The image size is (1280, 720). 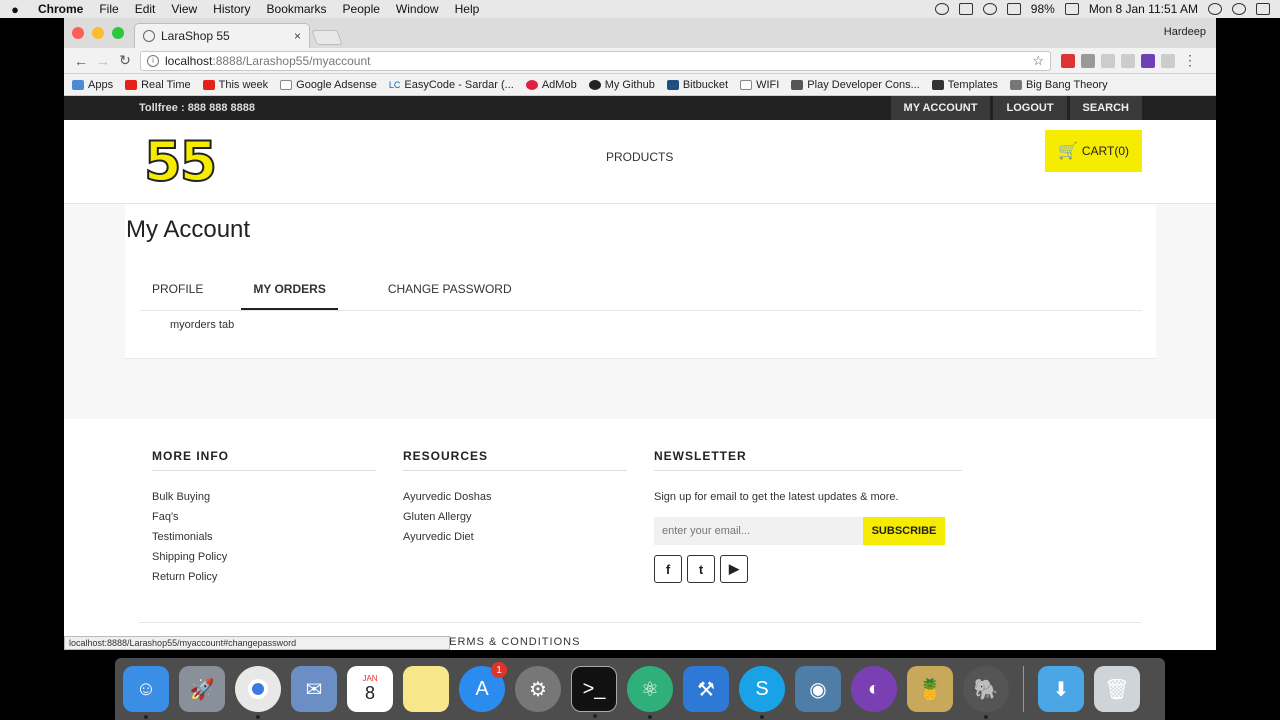 I want to click on email-input, so click(x=758, y=531).